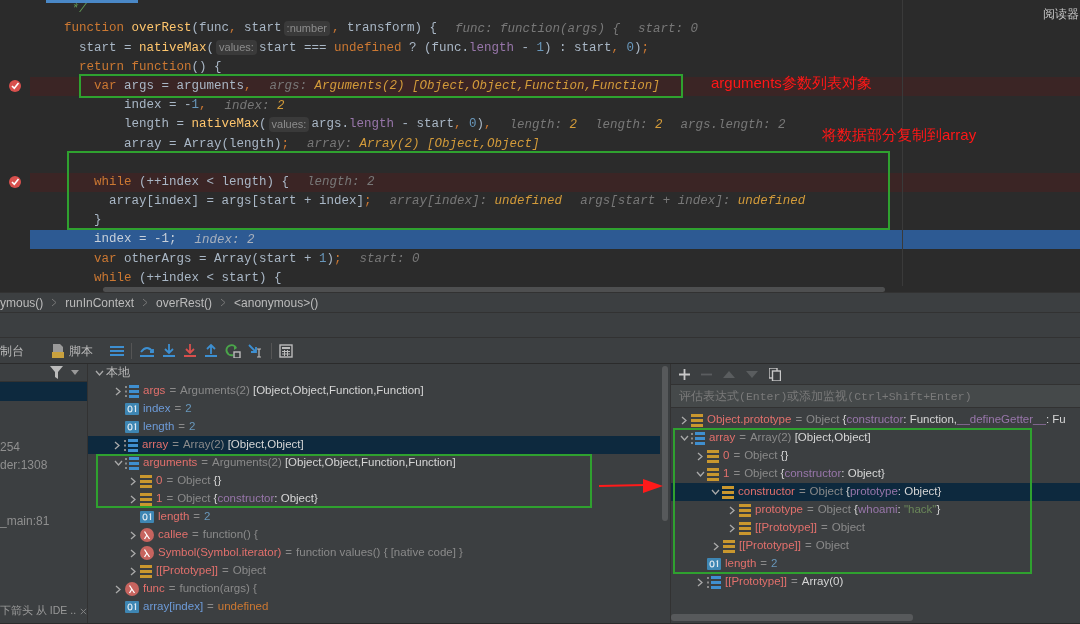 This screenshot has height=624, width=1080. What do you see at coordinates (38, 611) in the screenshot?
I see `notification-text: 下箭头 从 IDE ..` at bounding box center [38, 611].